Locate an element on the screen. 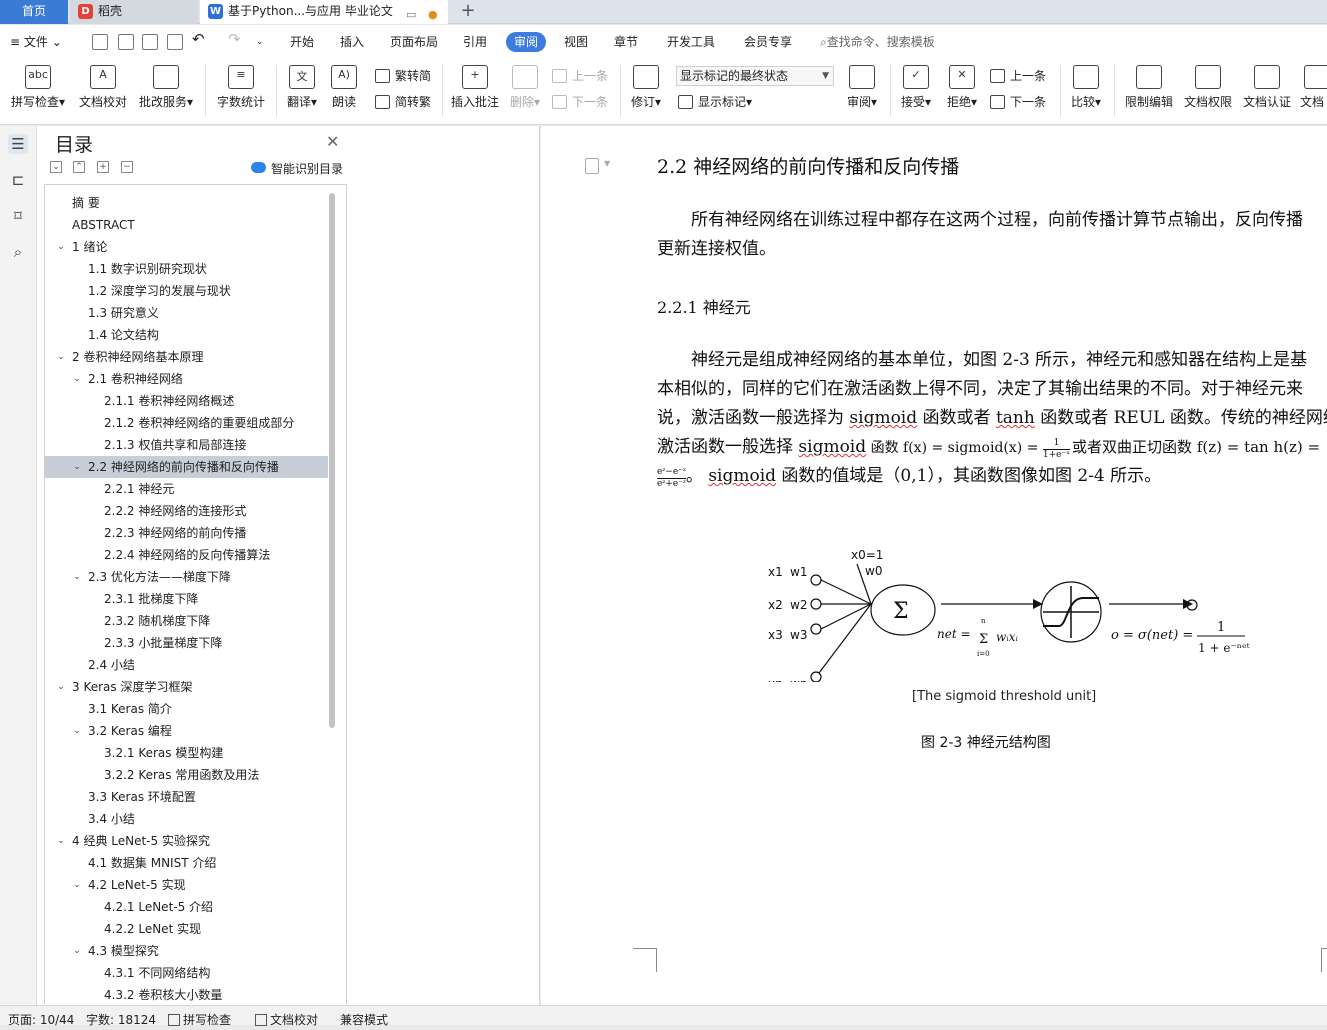 Image resolution: width=1327 pixels, height=1030 pixels. toc-item: 3.2.1 Keras 模型构建 is located at coordinates (186, 753).